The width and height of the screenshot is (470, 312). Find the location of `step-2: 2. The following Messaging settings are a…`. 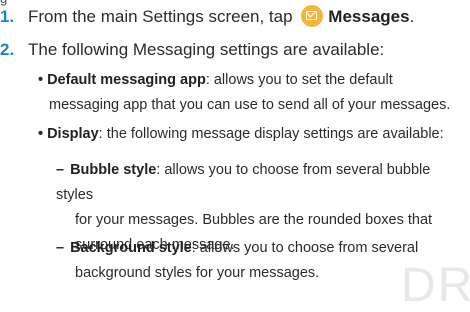

step-2: 2. The following Messaging settings are a… is located at coordinates (192, 50).